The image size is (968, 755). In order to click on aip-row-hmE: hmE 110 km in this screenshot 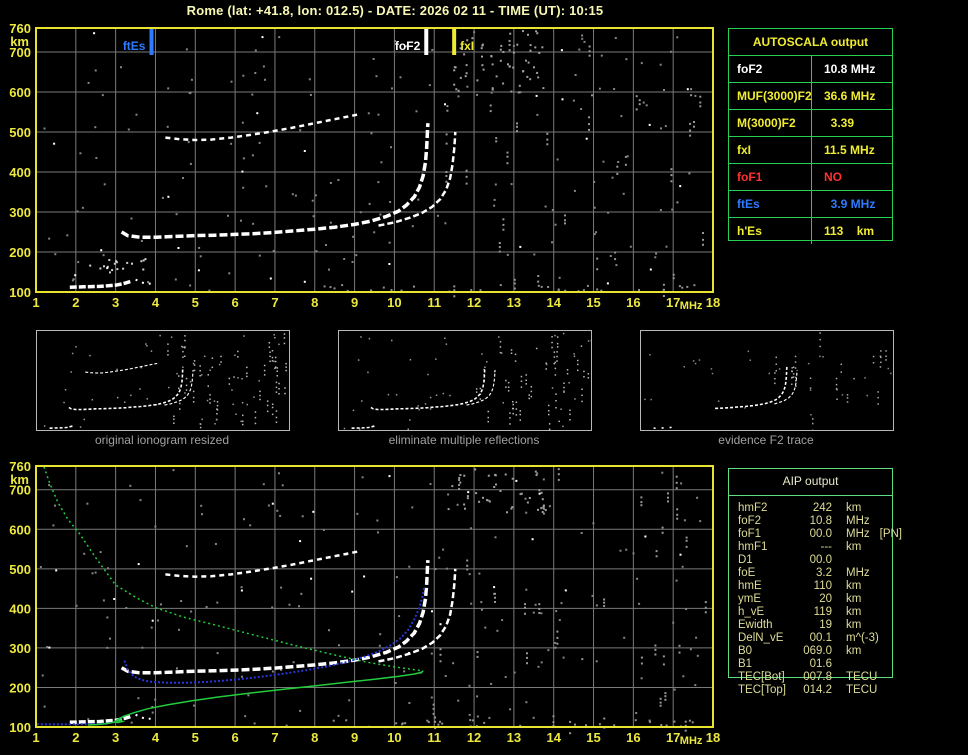, I will do `click(816, 586)`.